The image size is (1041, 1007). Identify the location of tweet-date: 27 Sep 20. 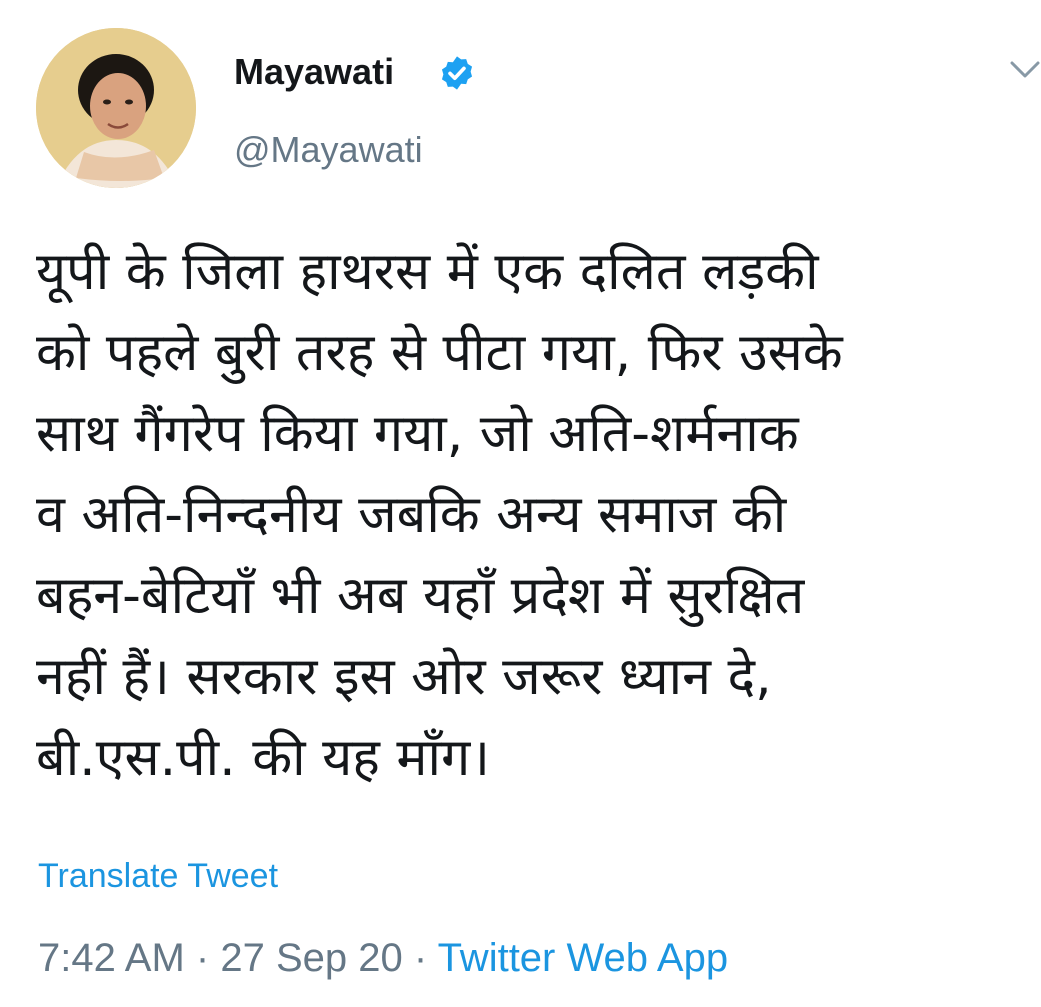
(311, 958).